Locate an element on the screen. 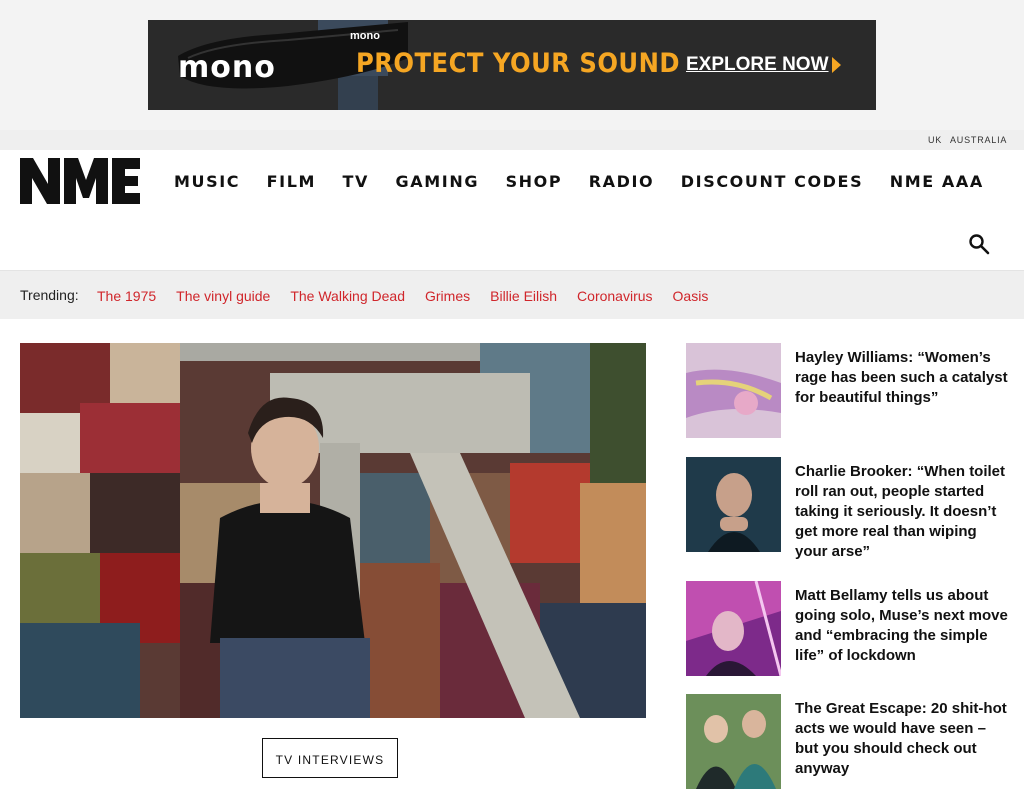 The image size is (1024, 789). category-tag: TV INTERVIEWS is located at coordinates (330, 758).